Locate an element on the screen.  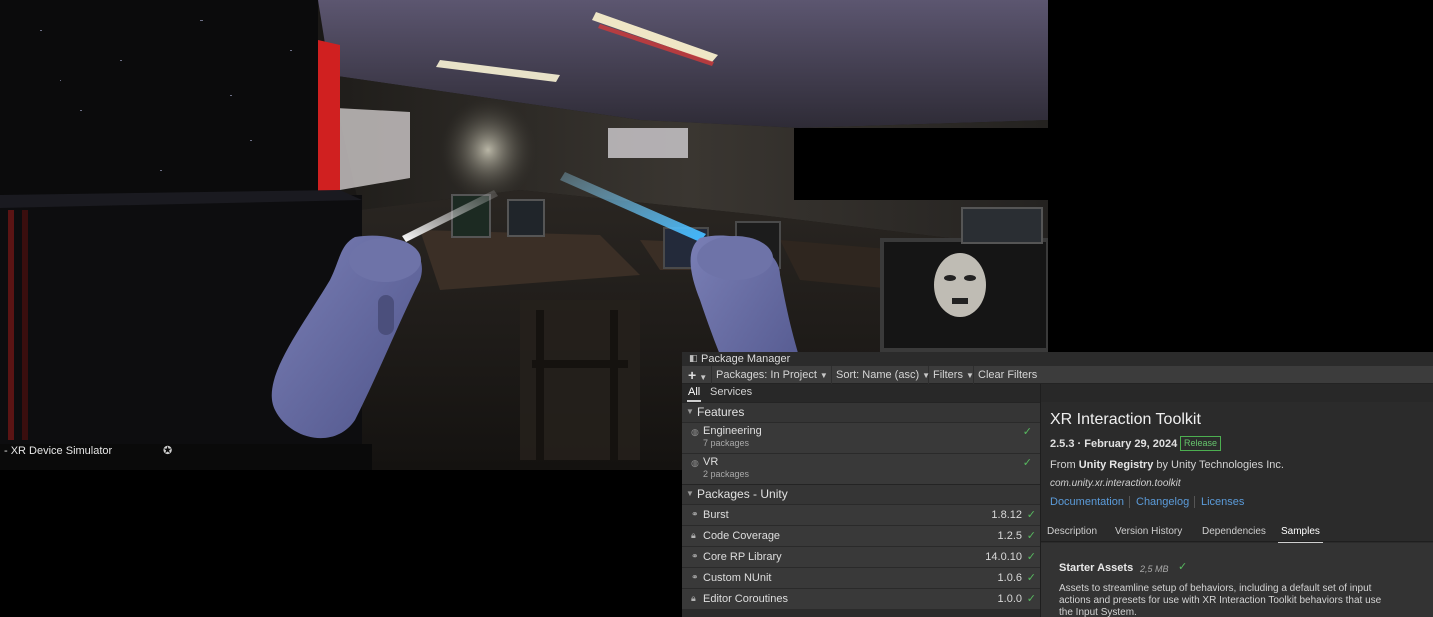
window-title: Package Manager is located at coordinates (746, 359).